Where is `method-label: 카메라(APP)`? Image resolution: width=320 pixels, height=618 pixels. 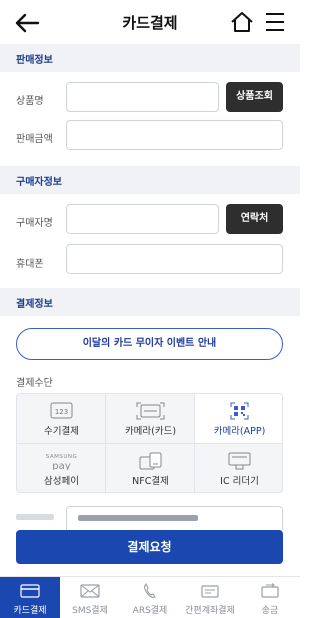 method-label: 카메라(APP) is located at coordinates (239, 431).